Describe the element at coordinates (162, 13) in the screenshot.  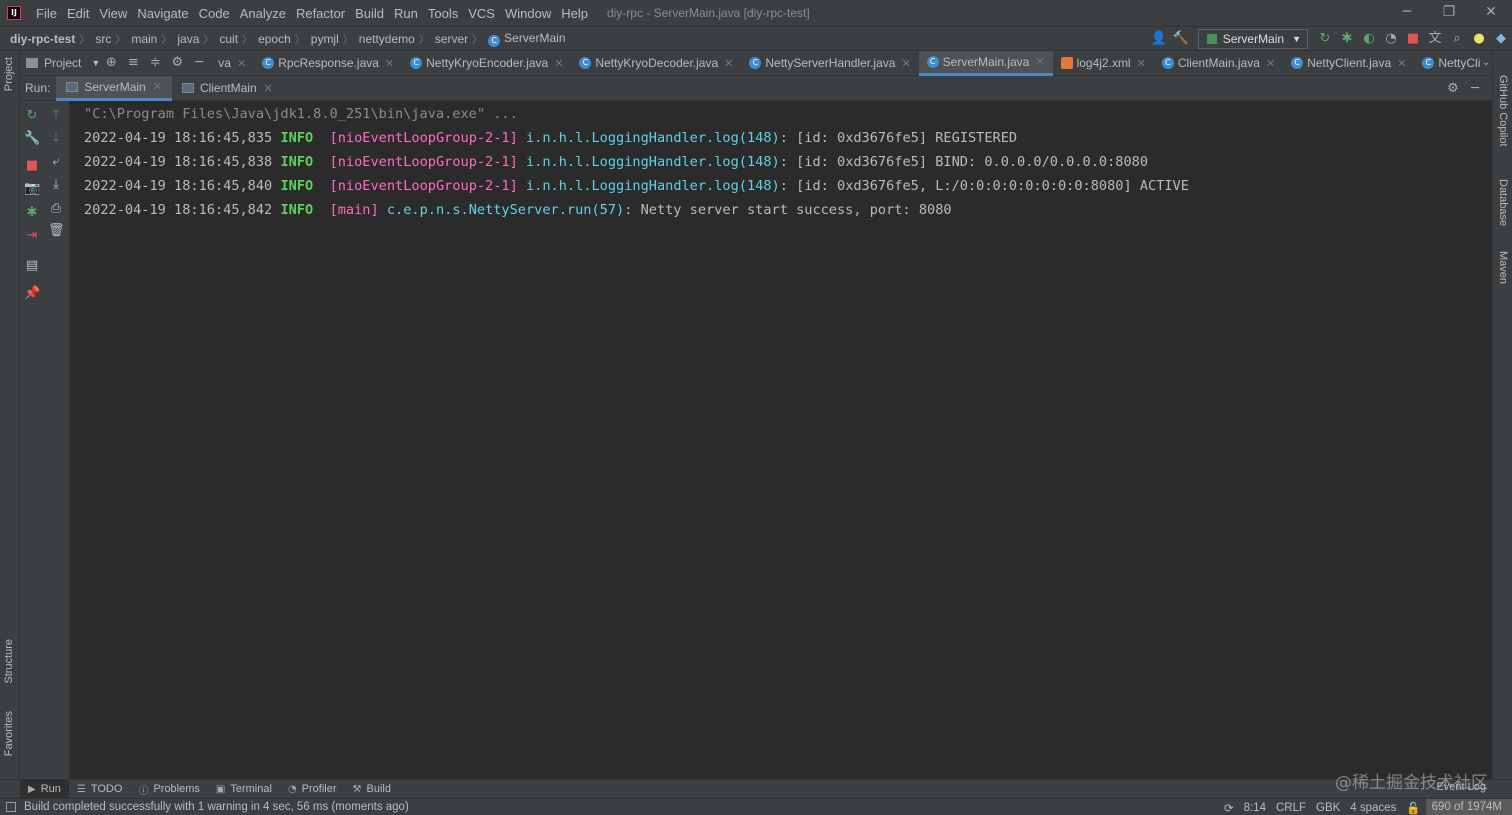
I see `menu-navigate: Navigate` at that location.